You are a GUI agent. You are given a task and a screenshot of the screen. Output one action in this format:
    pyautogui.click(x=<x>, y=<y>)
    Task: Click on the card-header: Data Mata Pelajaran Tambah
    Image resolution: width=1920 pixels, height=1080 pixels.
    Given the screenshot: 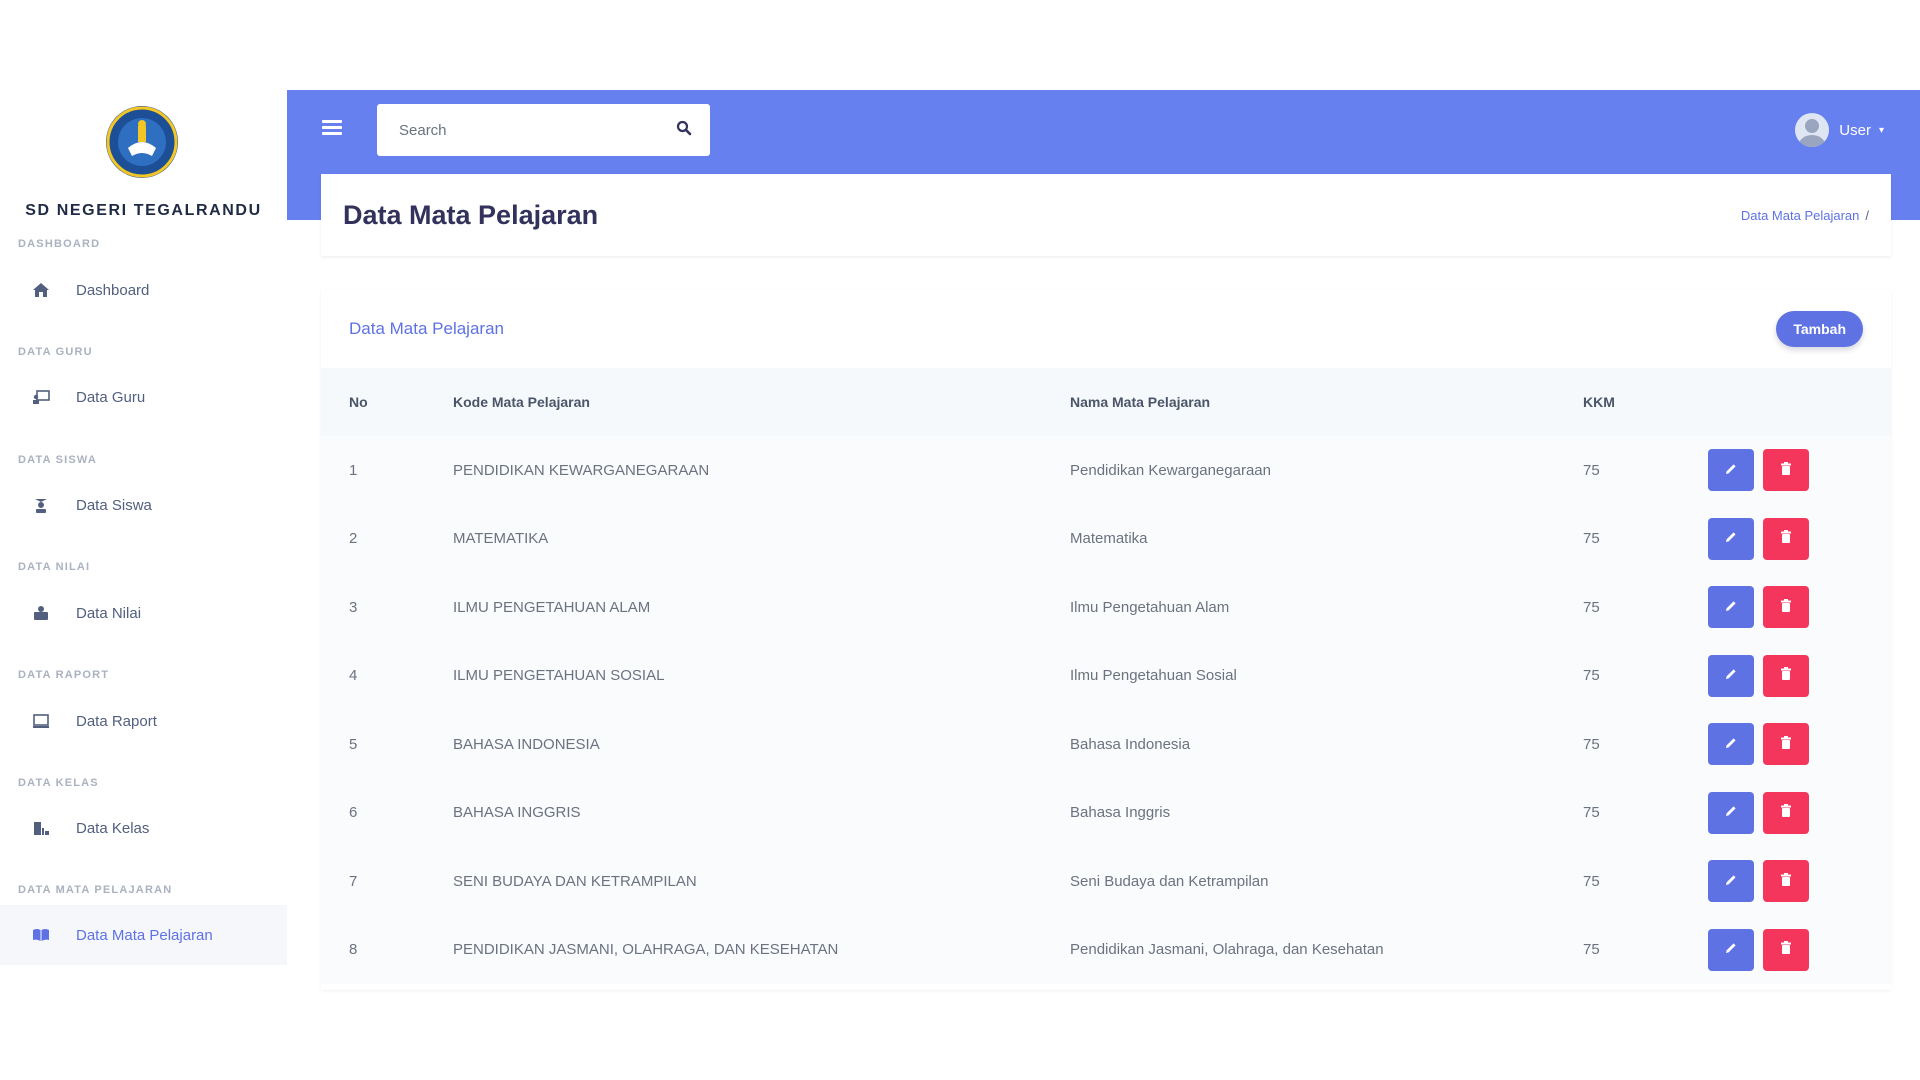 What is the action you would take?
    pyautogui.click(x=1106, y=329)
    